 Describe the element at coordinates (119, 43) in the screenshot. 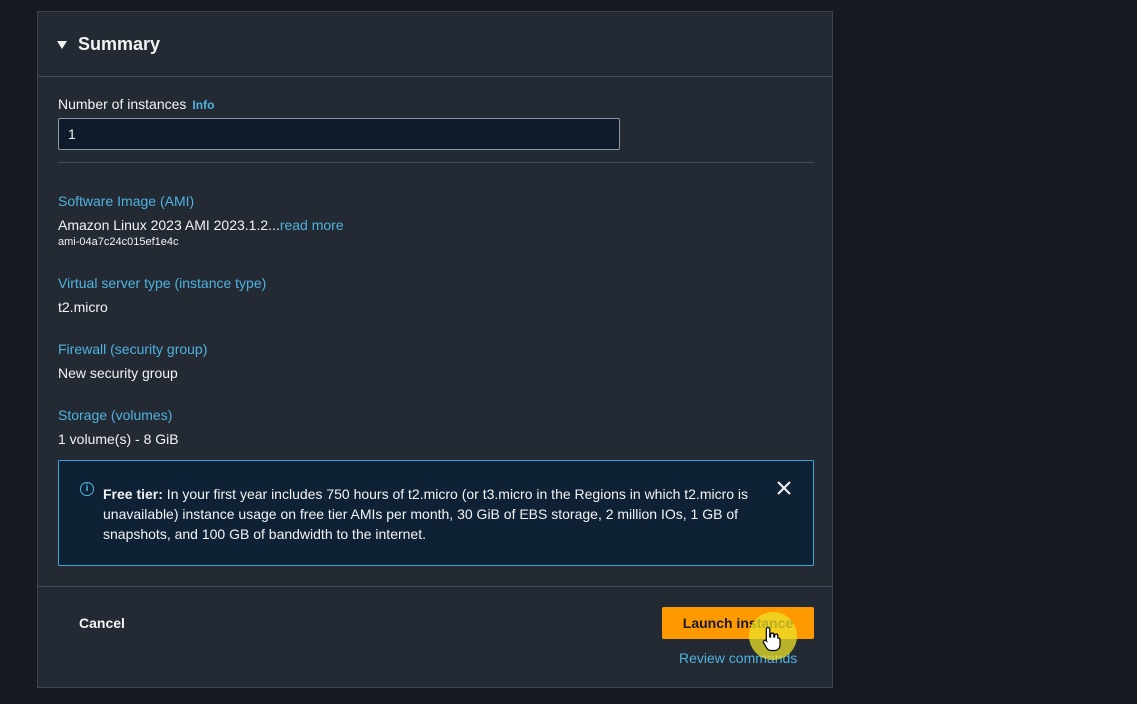

I see `panel-title: Summary` at that location.